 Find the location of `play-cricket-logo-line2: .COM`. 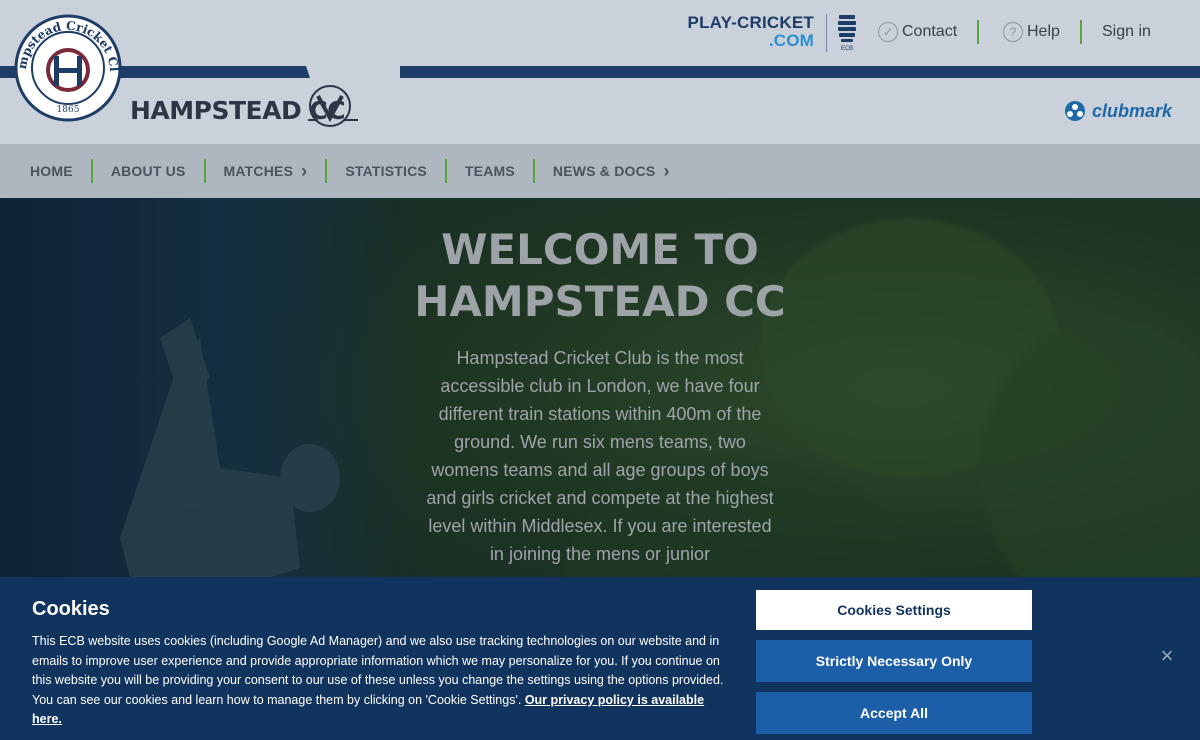

play-cricket-logo-line2: .COM is located at coordinates (791, 40).